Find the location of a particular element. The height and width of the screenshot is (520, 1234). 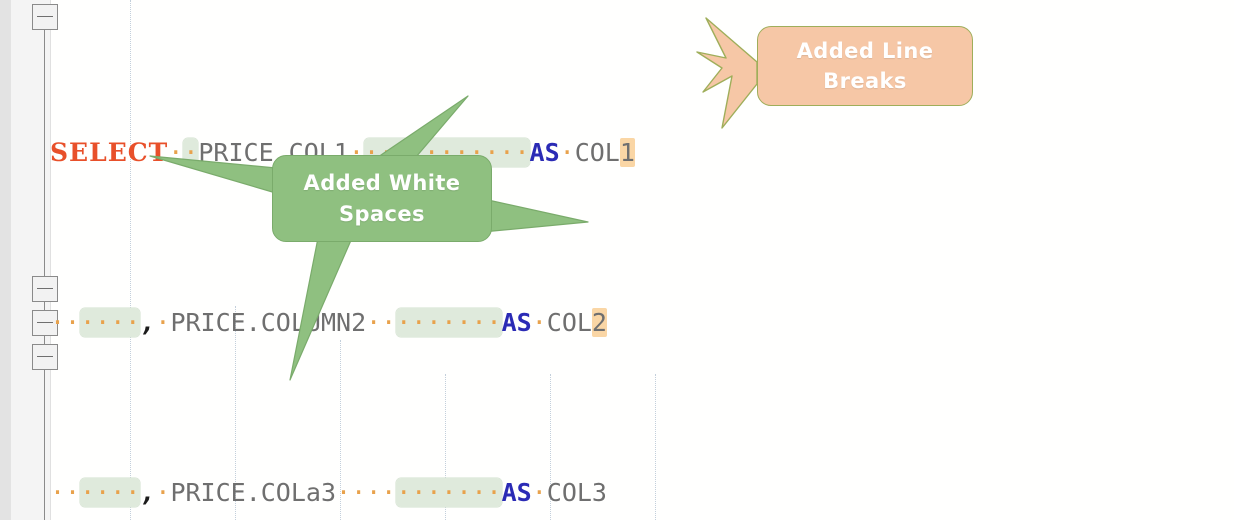

callout-white-spaces-text-2: Spaces is located at coordinates (382, 213).